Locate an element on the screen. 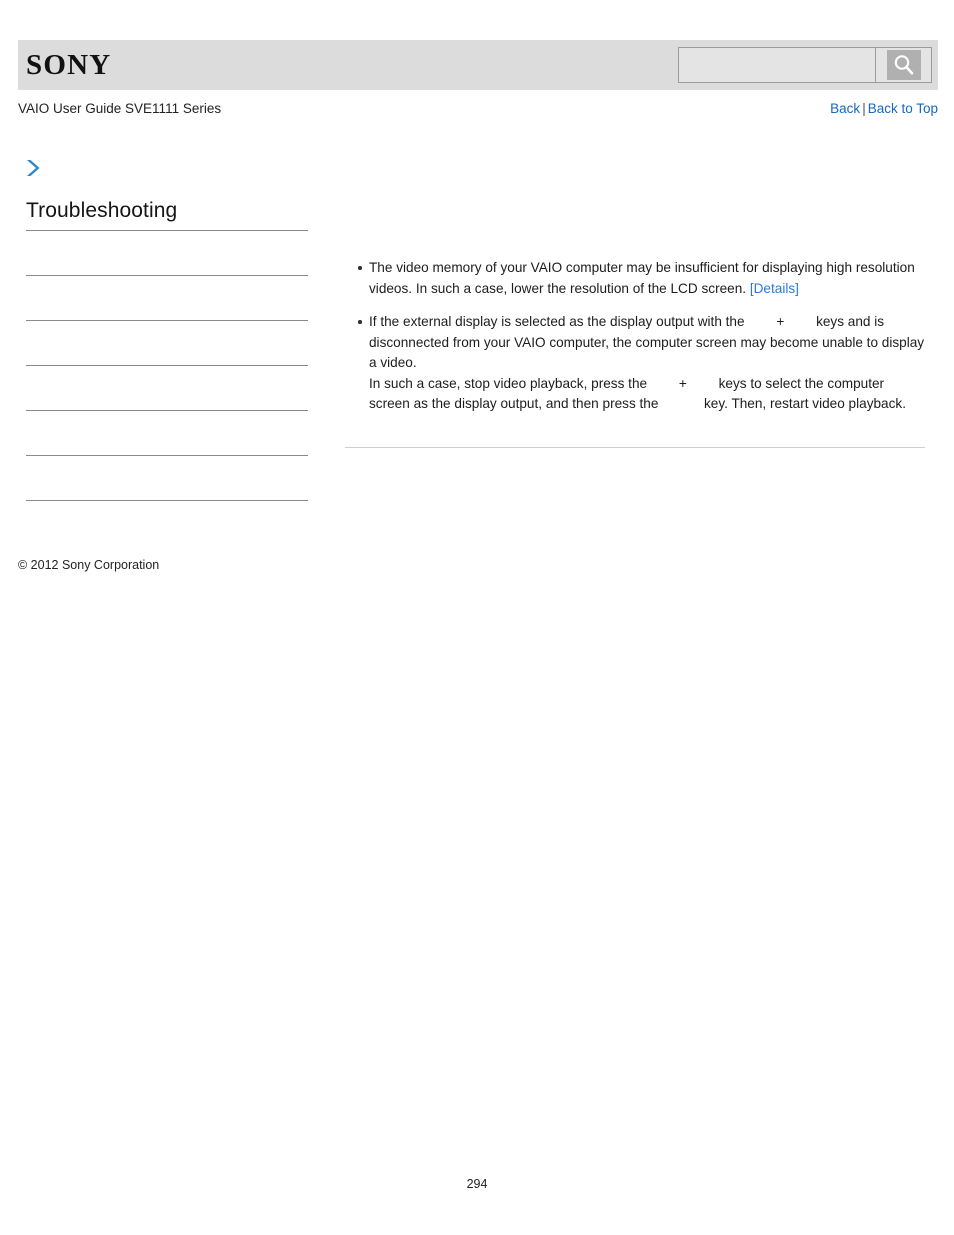 Image resolution: width=954 pixels, height=1235 pixels. copyright-text: © 2012 Sony Corporation is located at coordinates (89, 565).